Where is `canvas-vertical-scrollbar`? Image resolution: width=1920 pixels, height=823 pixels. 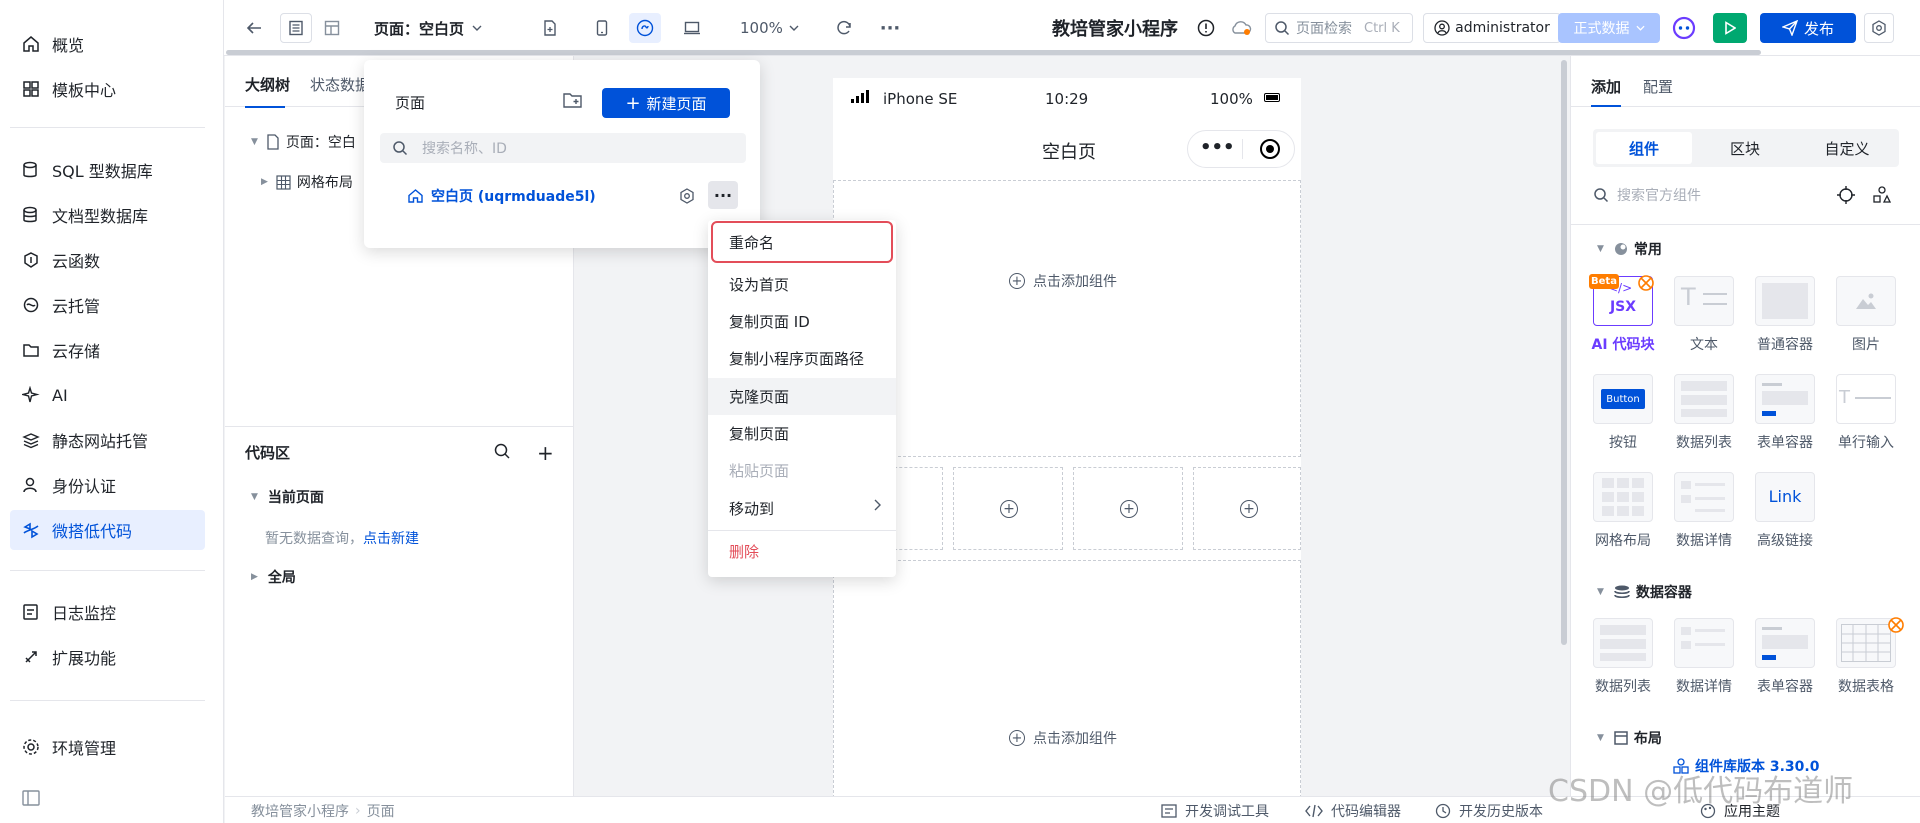 canvas-vertical-scrollbar is located at coordinates (1564, 352).